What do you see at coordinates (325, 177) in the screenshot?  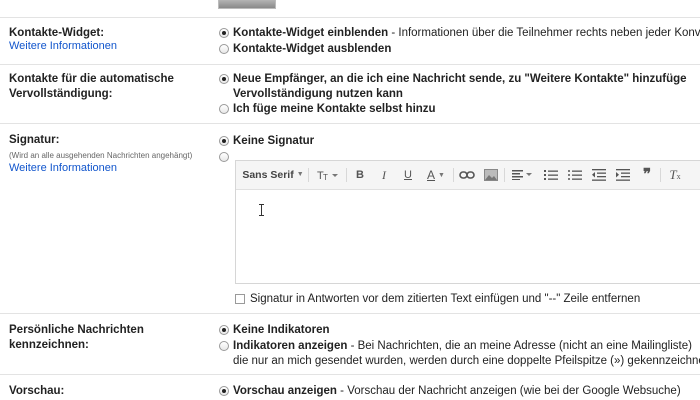 I see `svg-text: T` at bounding box center [325, 177].